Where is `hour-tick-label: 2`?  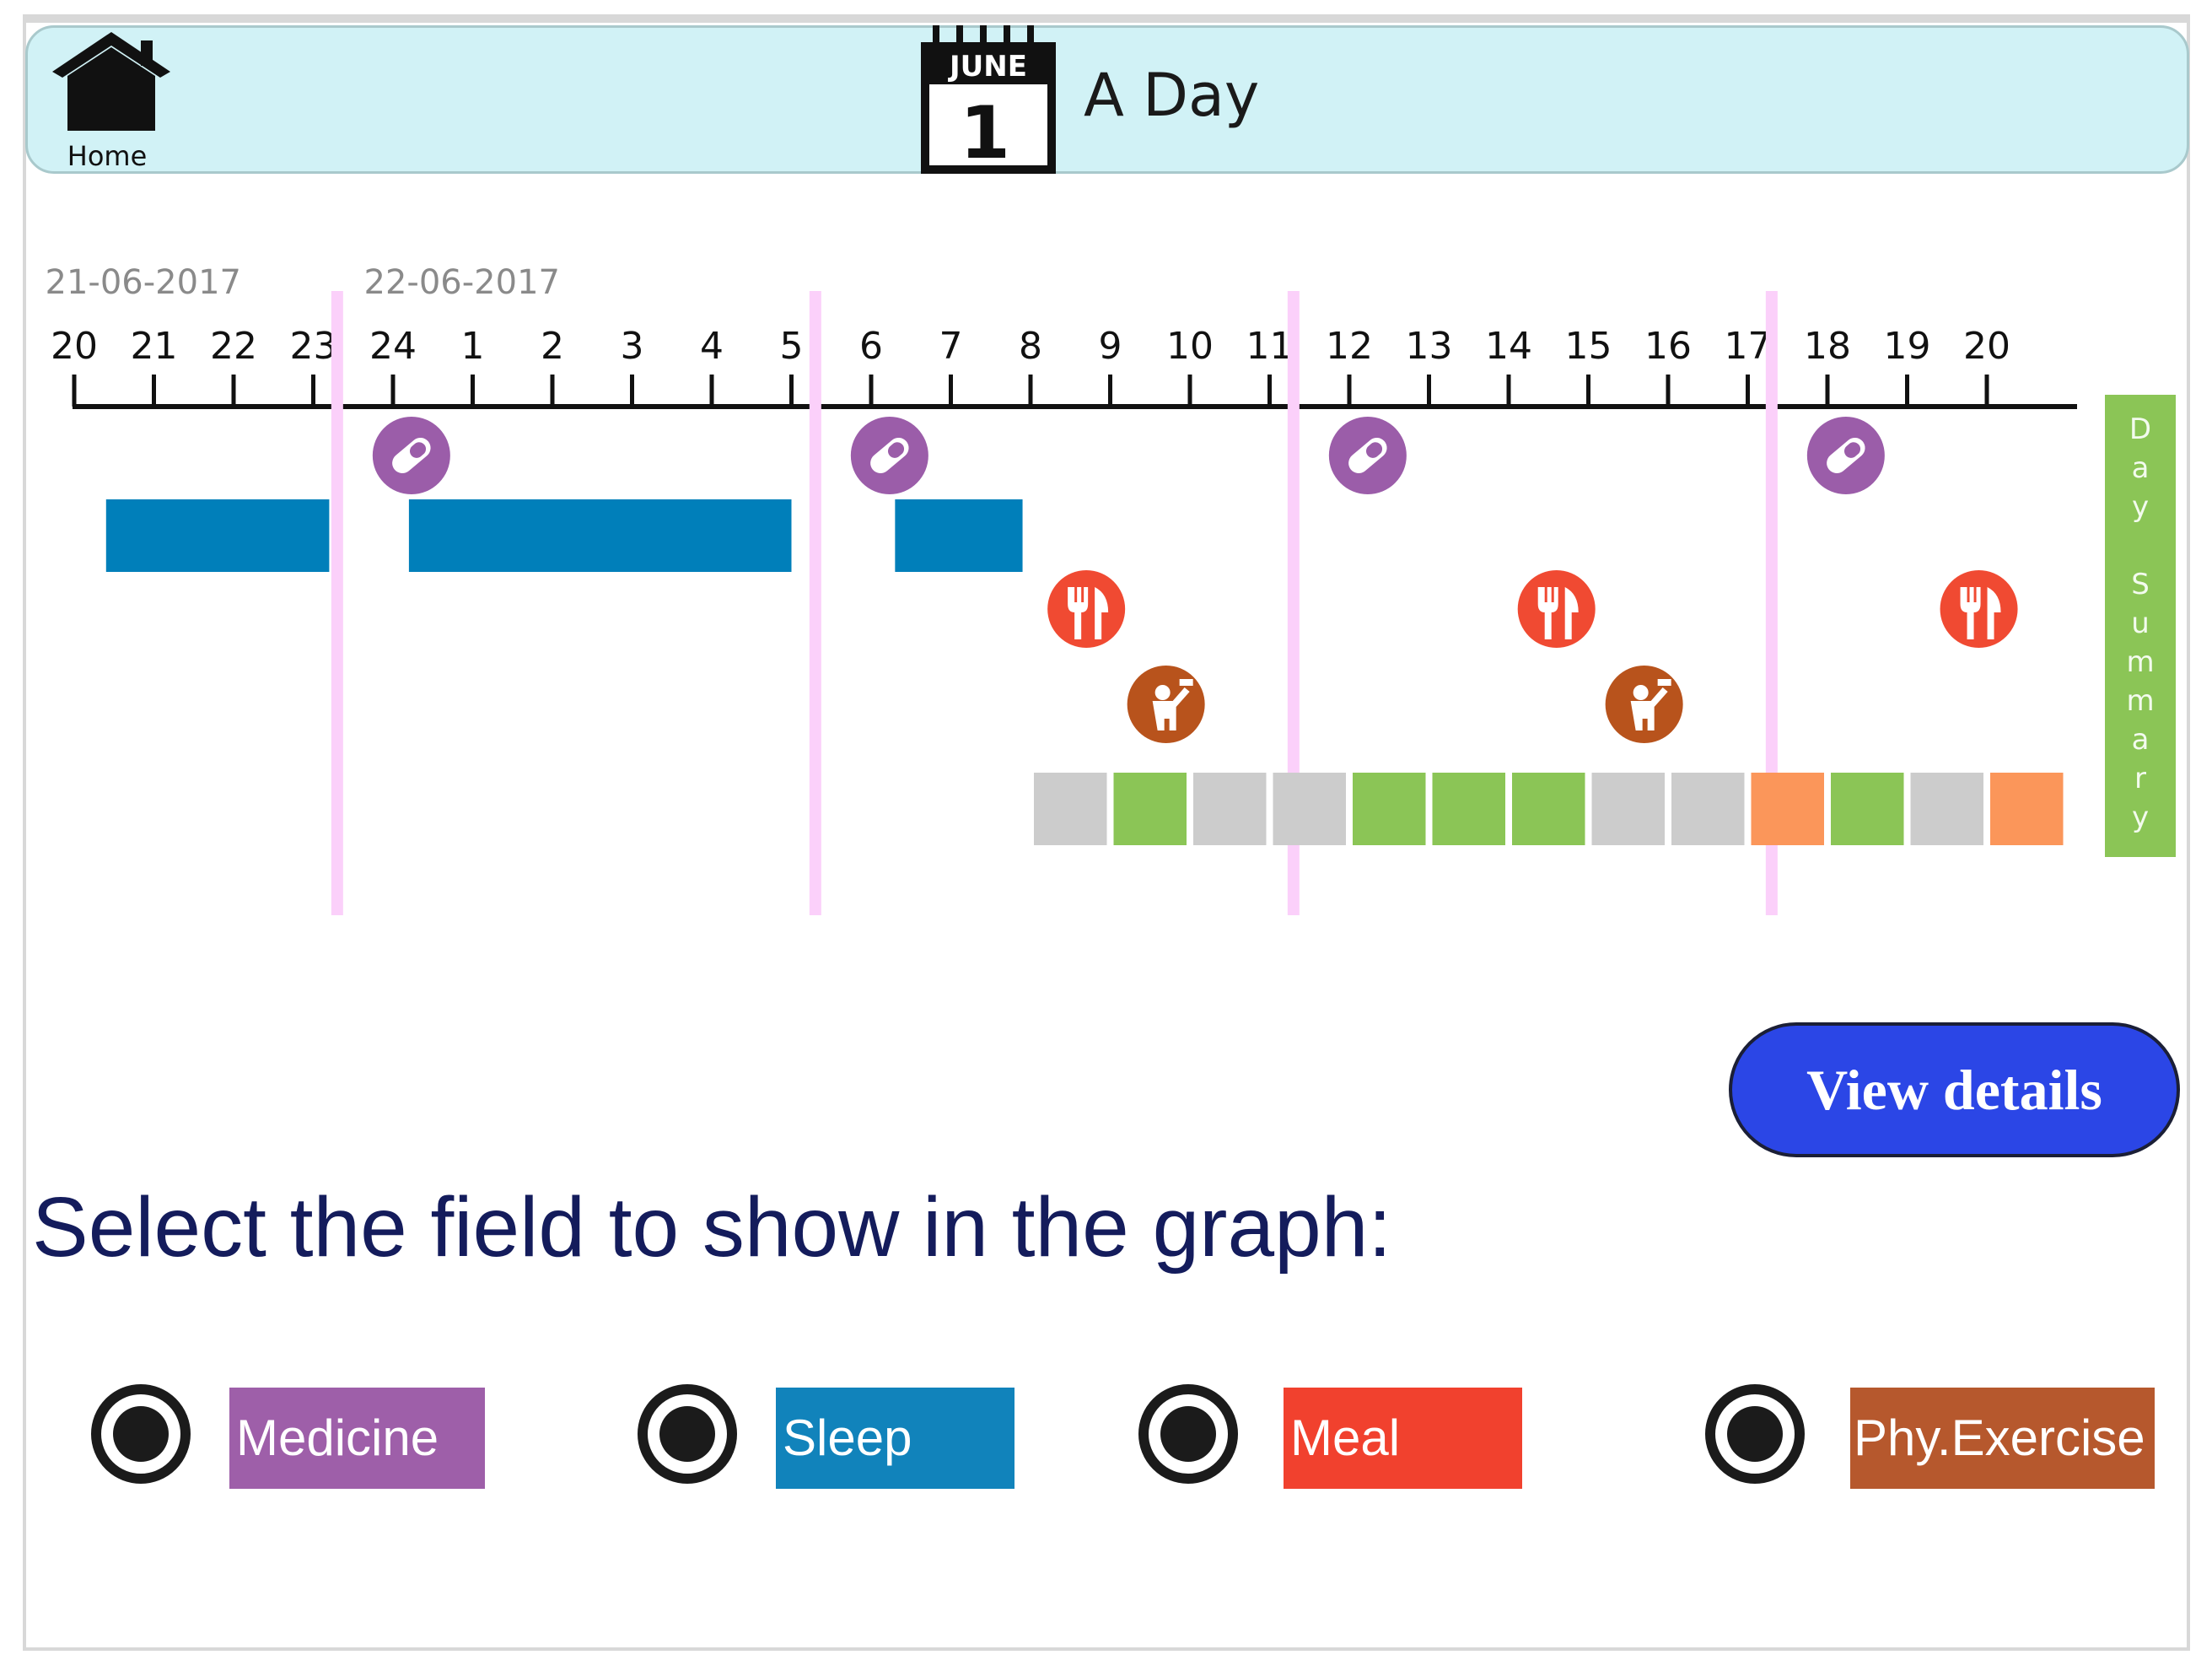
hour-tick-label: 2 is located at coordinates (552, 346).